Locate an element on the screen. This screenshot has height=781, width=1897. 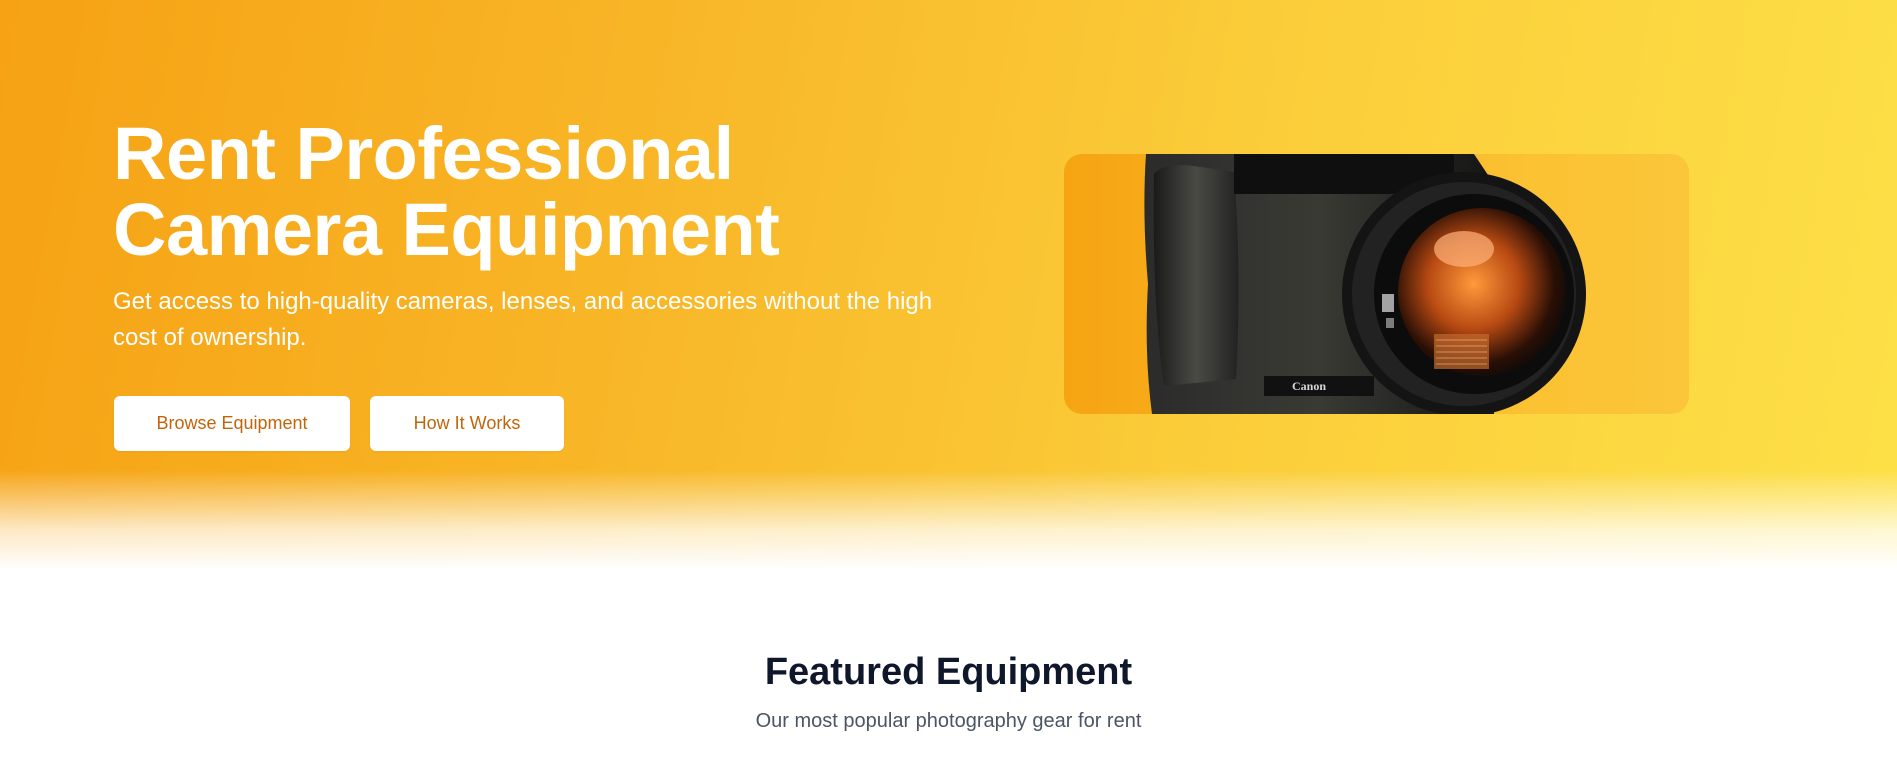
hero-title-line-2: Camera Equipment is located at coordinates (446, 229).